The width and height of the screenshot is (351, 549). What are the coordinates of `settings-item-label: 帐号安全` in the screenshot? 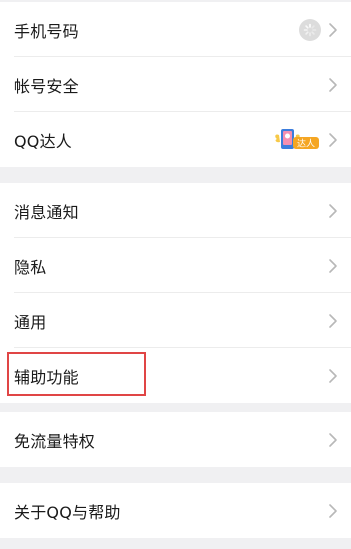 It's located at (46, 86).